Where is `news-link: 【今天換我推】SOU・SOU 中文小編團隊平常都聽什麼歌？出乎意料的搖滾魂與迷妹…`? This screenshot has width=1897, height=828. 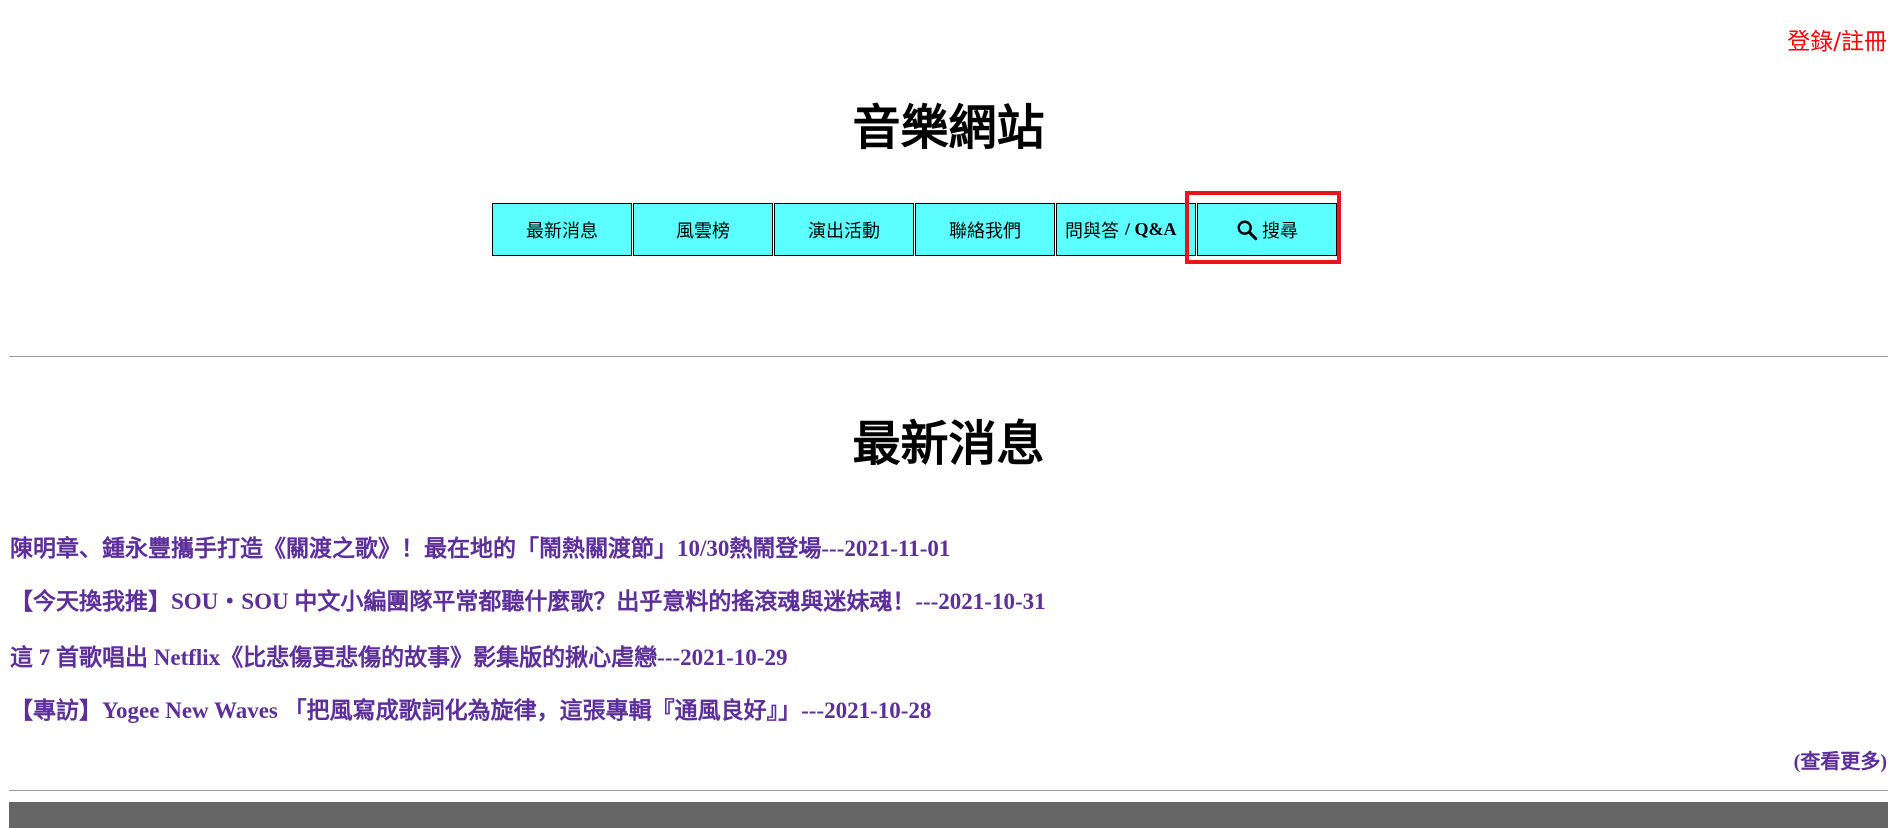 news-link: 【今天換我推】SOU・SOU 中文小編團隊平常都聽什麼歌？出乎意料的搖滾魂與迷妹… is located at coordinates (528, 599).